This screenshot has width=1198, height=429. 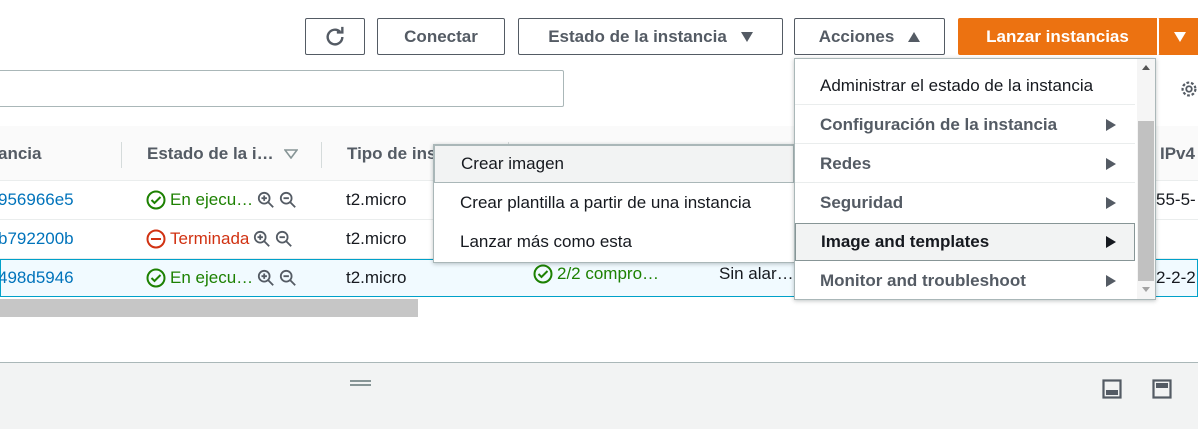 I want to click on menu-item-label: Seguridad, so click(x=862, y=202).